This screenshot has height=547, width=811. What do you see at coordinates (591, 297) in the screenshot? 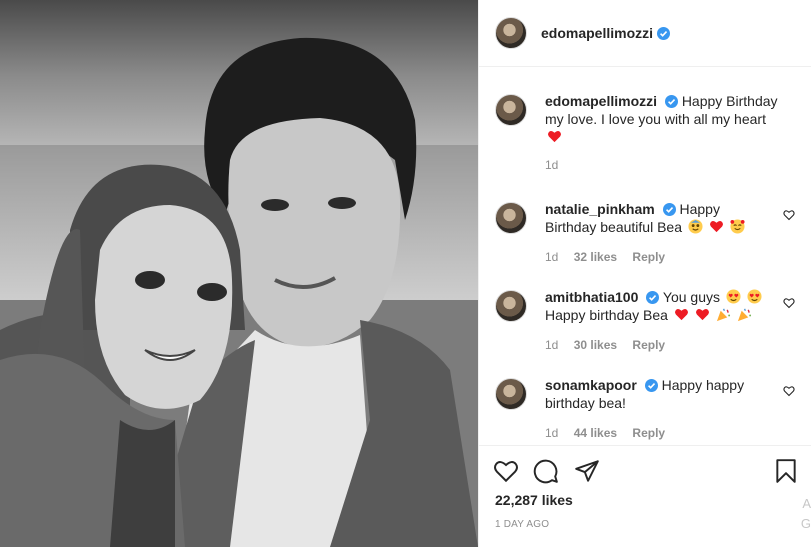
I see `comment-username: amitbhatia100` at bounding box center [591, 297].